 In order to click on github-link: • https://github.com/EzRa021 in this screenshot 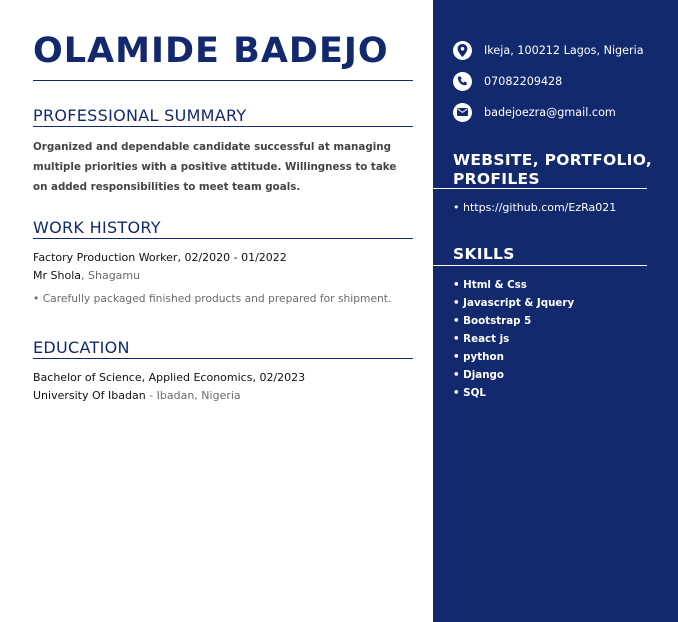, I will do `click(534, 207)`.